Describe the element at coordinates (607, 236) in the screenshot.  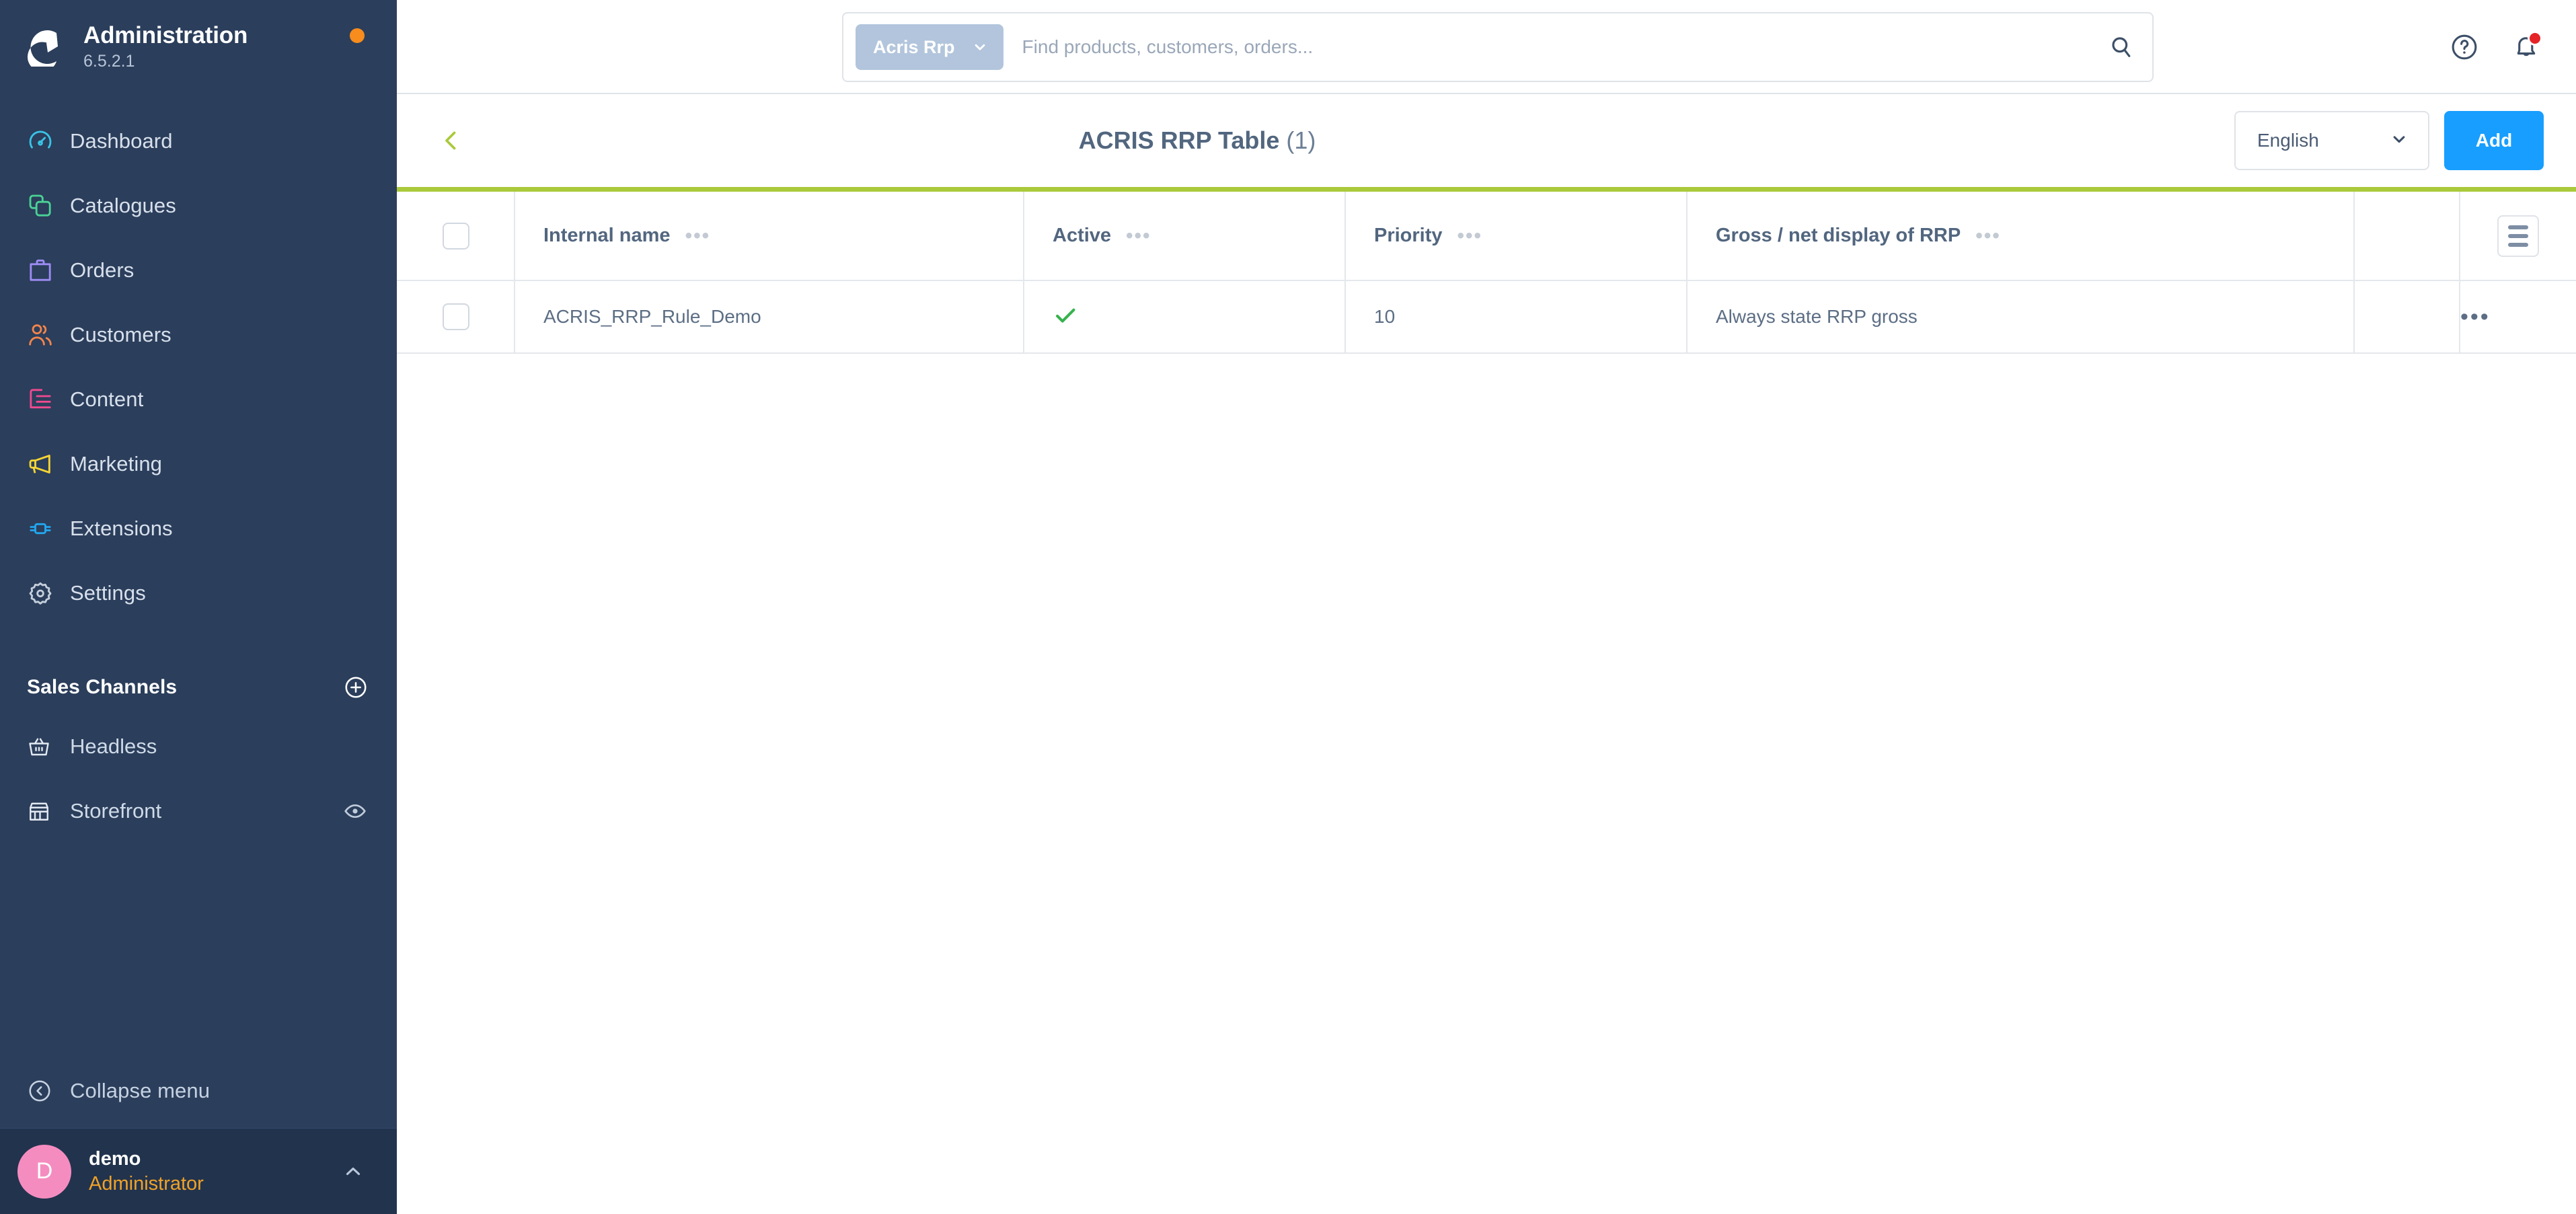
I see `column-header-label: Internal name` at that location.